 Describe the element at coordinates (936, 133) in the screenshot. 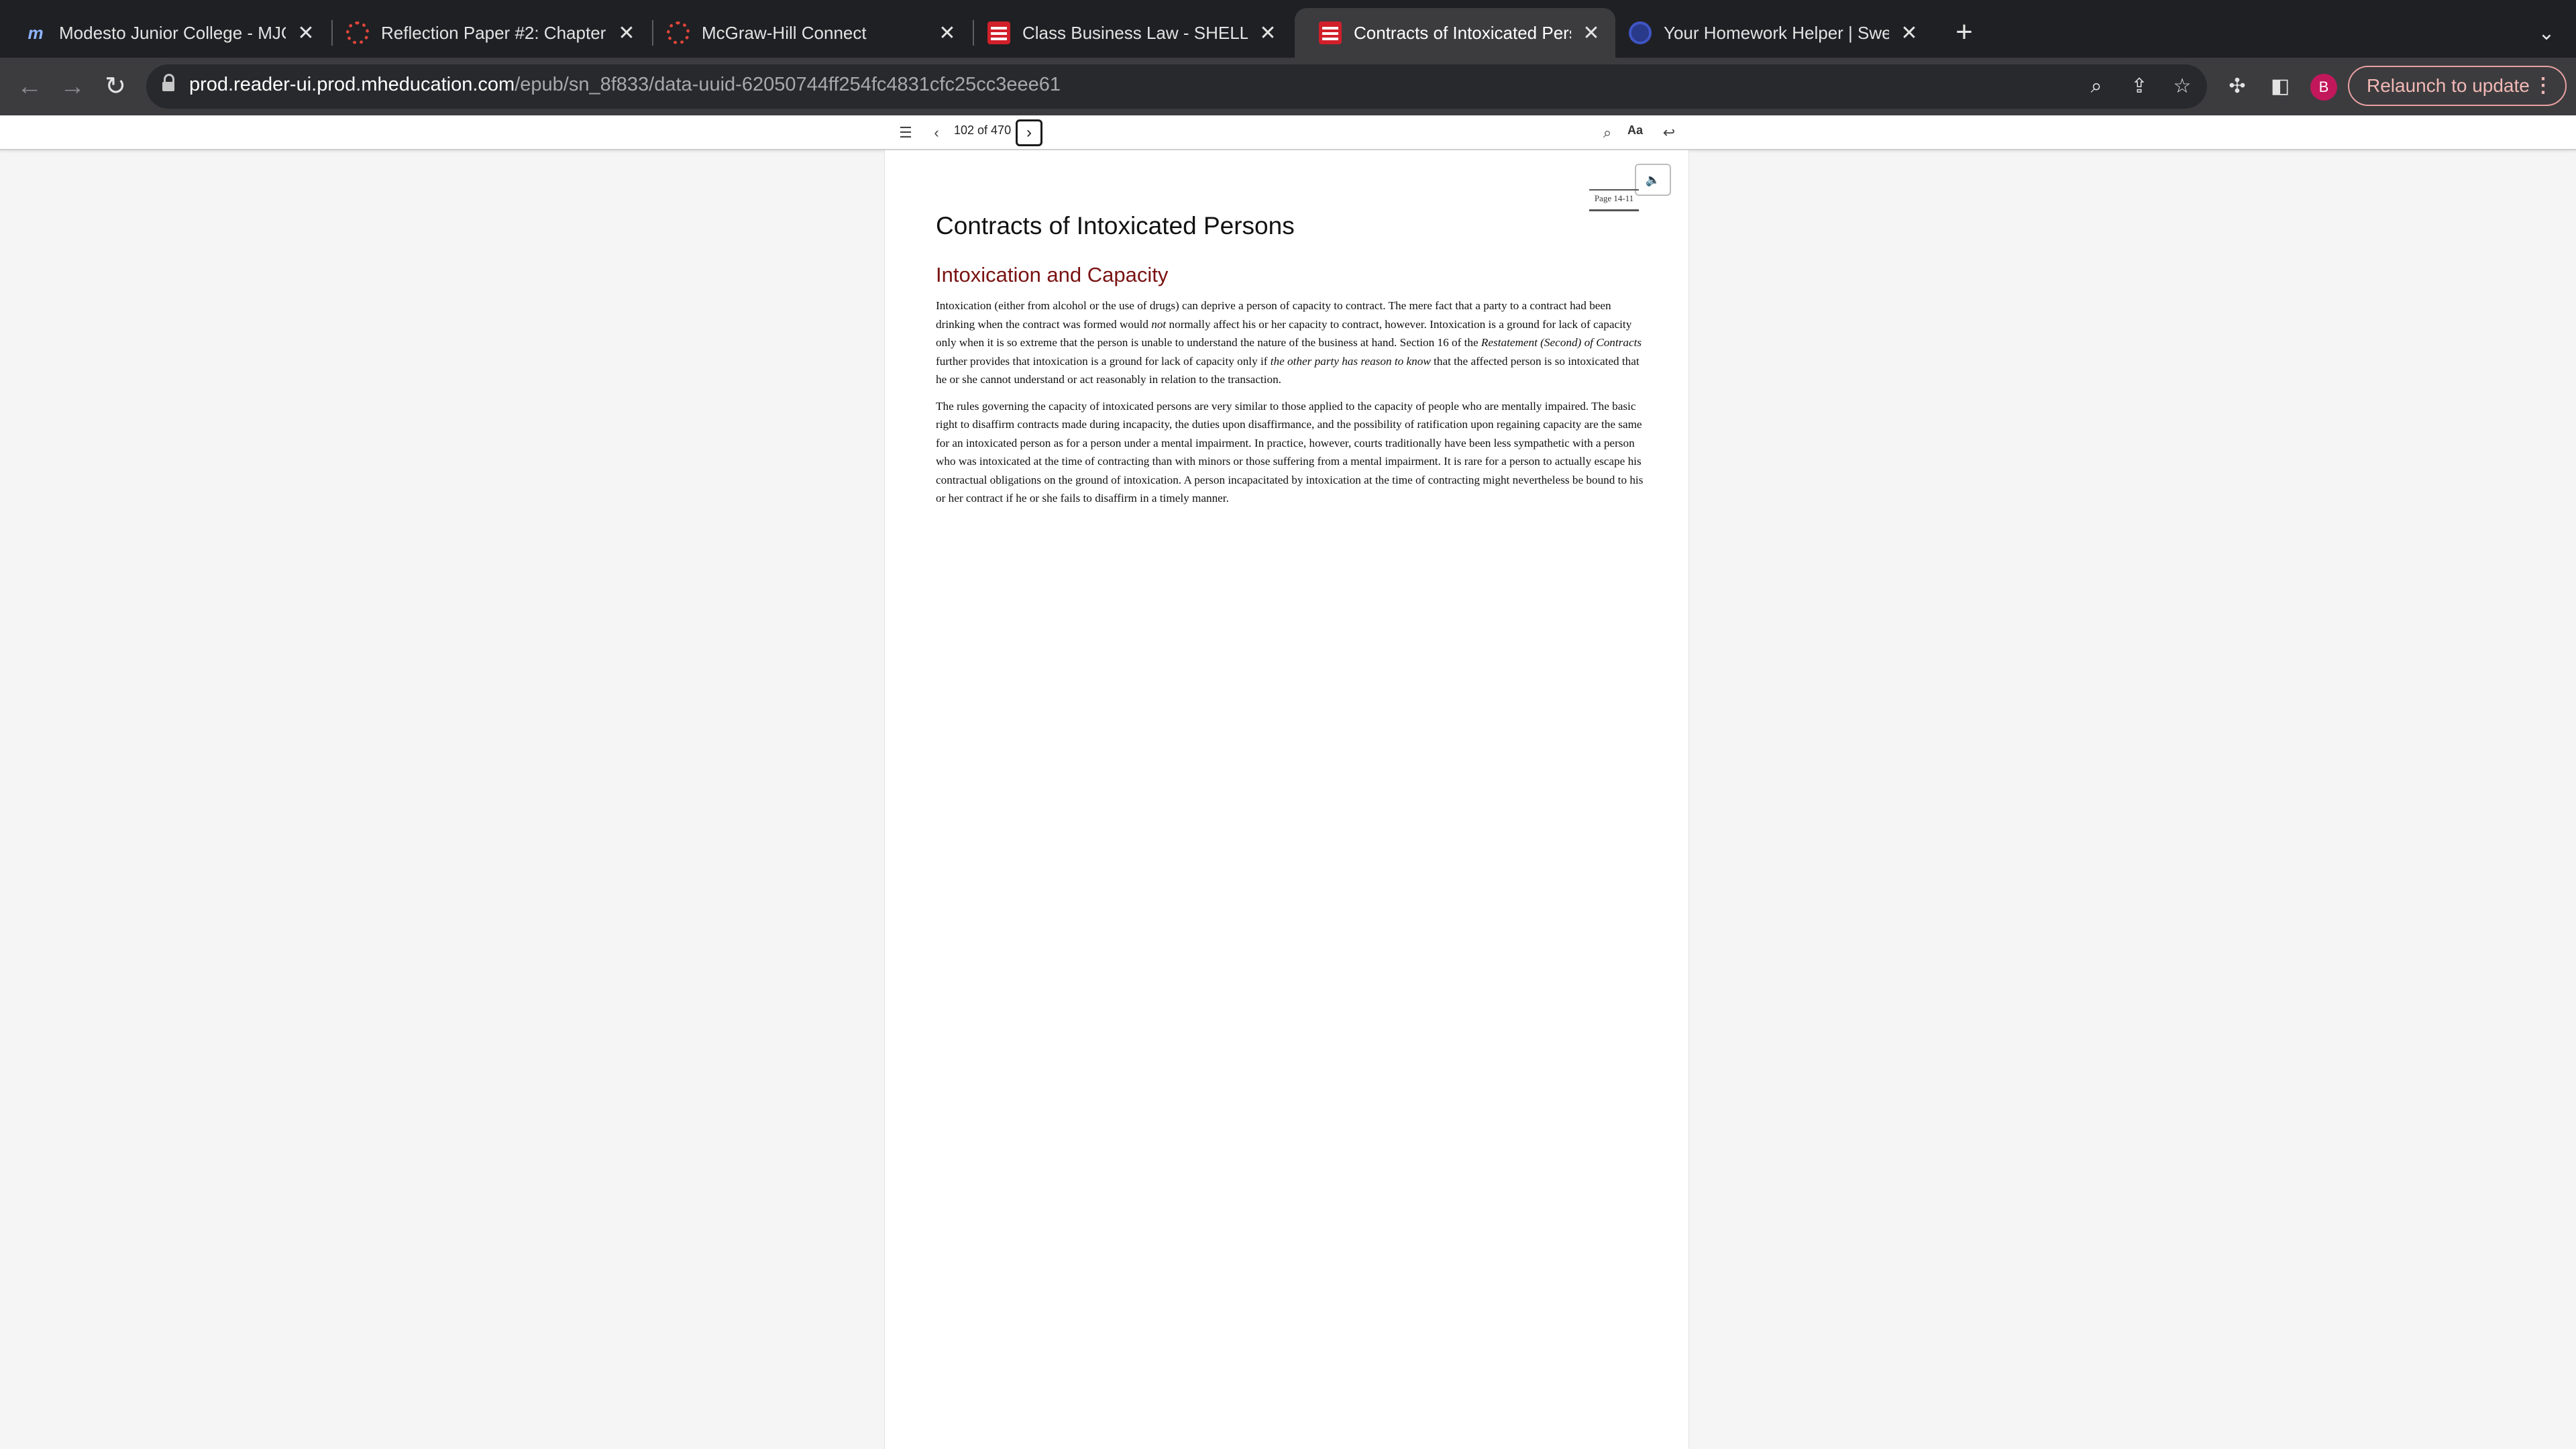

I see `previous-page-chevron-icon: ‹` at that location.